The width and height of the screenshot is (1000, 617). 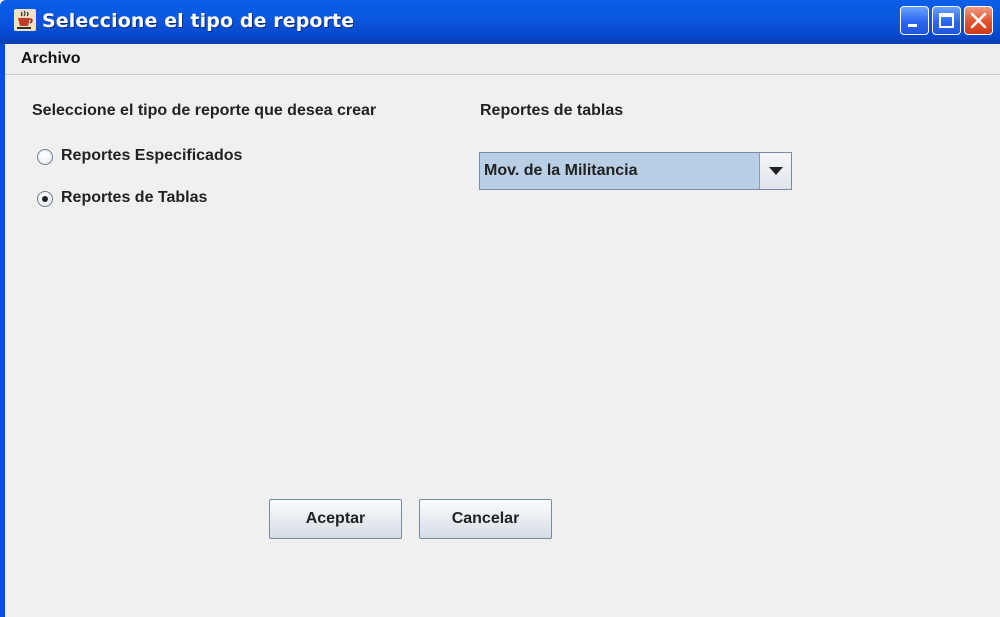 What do you see at coordinates (198, 21) in the screenshot?
I see `window-title: Seleccione el tipo de reporte` at bounding box center [198, 21].